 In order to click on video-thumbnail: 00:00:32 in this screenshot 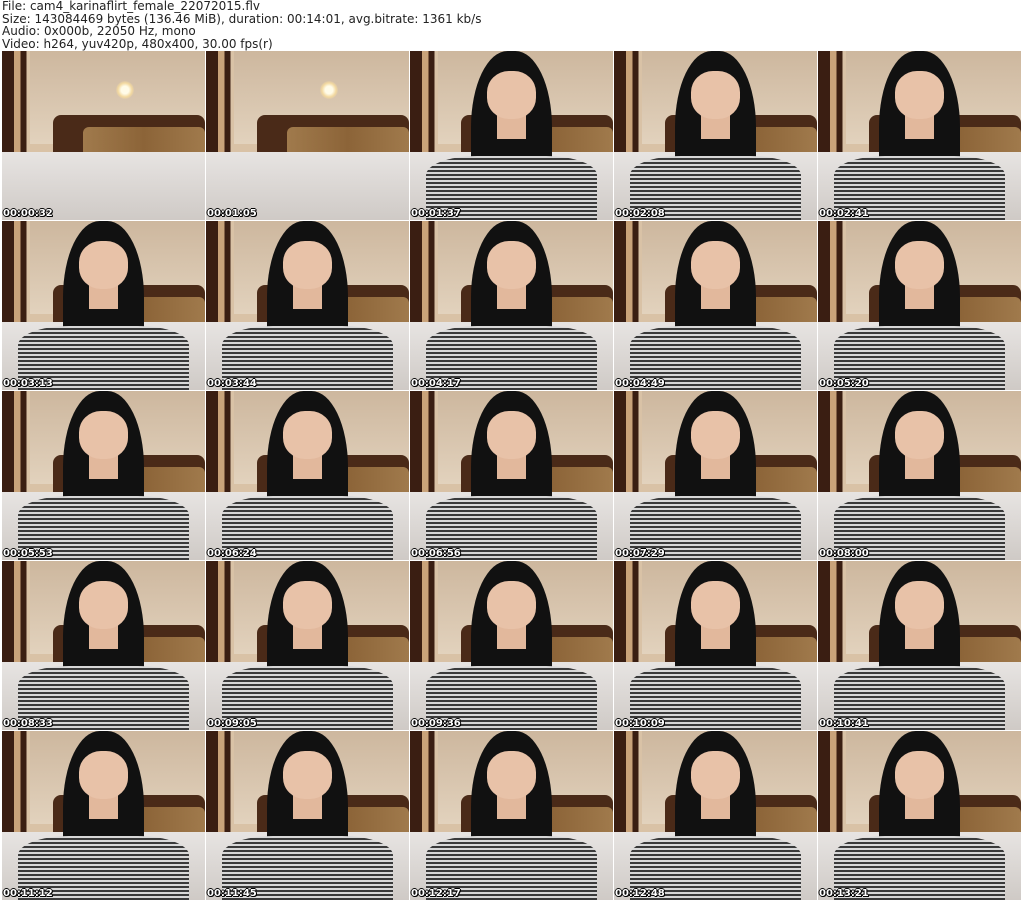, I will do `click(103, 135)`.